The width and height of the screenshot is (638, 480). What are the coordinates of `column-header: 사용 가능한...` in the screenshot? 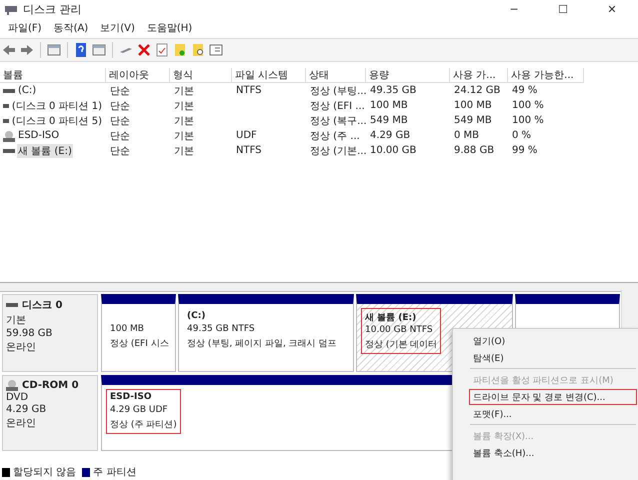 It's located at (546, 75).